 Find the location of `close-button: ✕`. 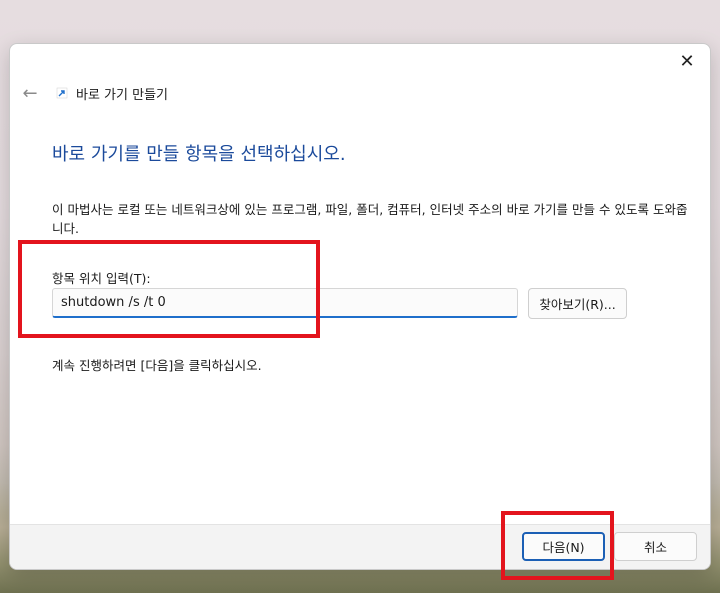

close-button: ✕ is located at coordinates (687, 61).